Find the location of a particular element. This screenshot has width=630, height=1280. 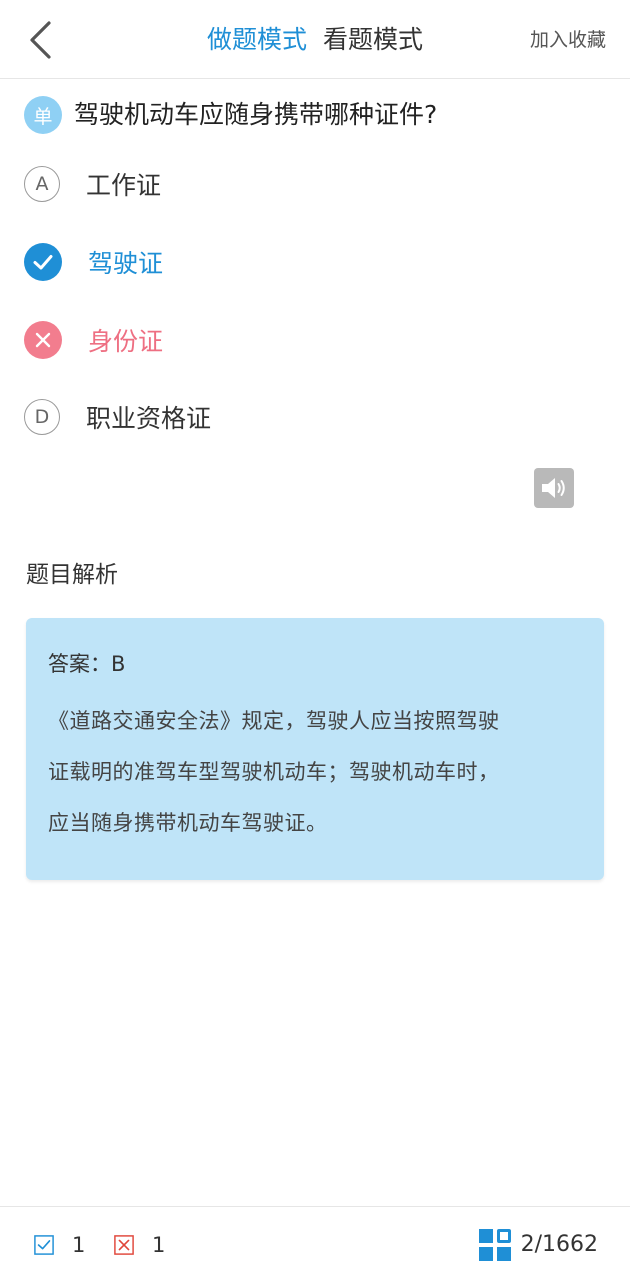

option-text: 工作证 is located at coordinates (124, 185).